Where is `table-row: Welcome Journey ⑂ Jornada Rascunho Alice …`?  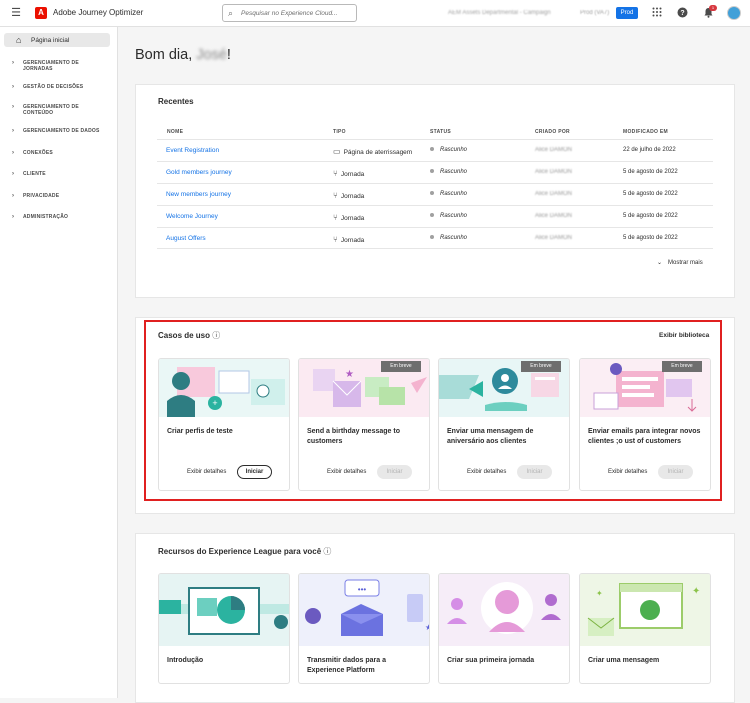
table-row: Welcome Journey ⑂ Jornada Rascunho Alice … is located at coordinates (435, 216).